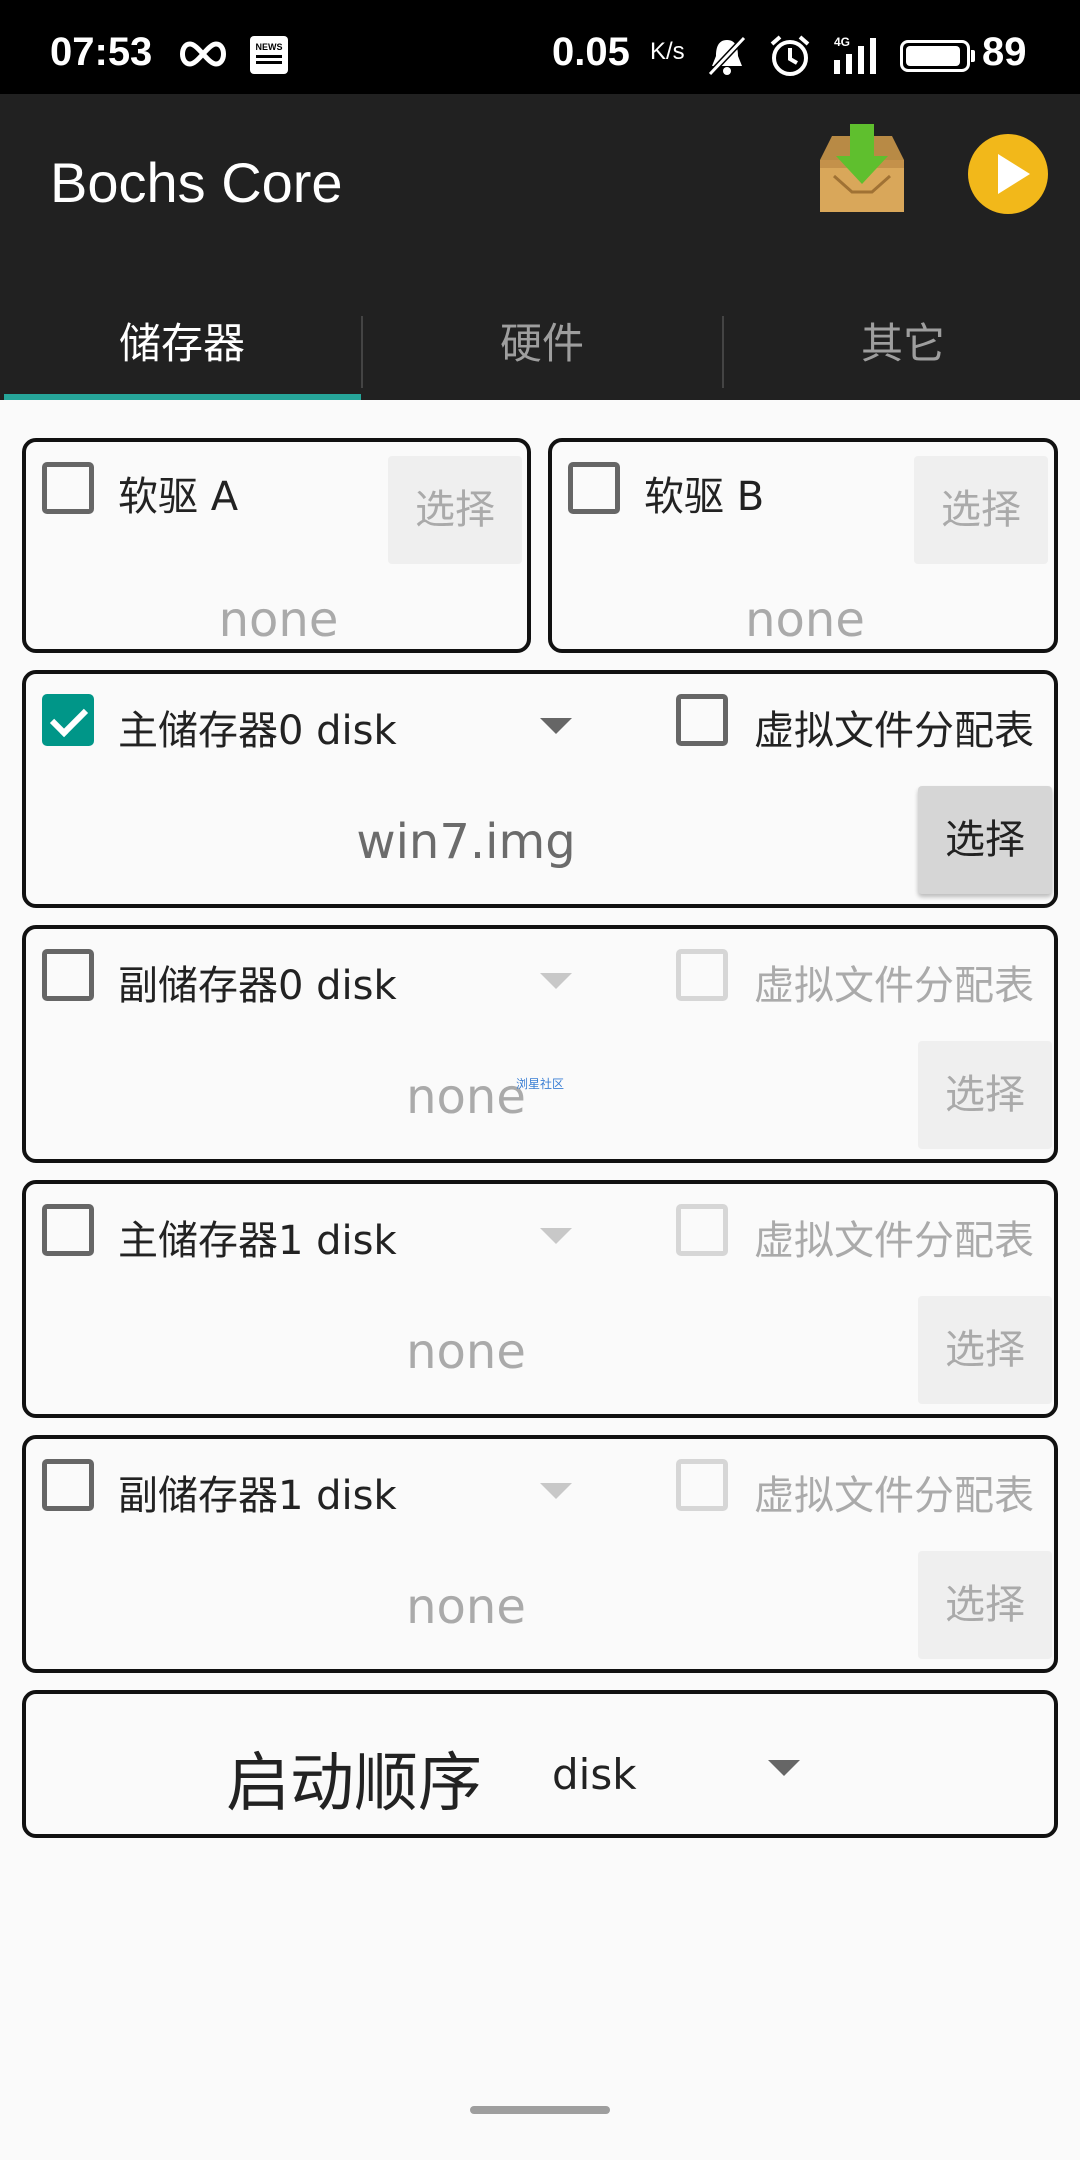 The width and height of the screenshot is (1080, 2160). Describe the element at coordinates (1008, 174) in the screenshot. I see `play-button` at that location.